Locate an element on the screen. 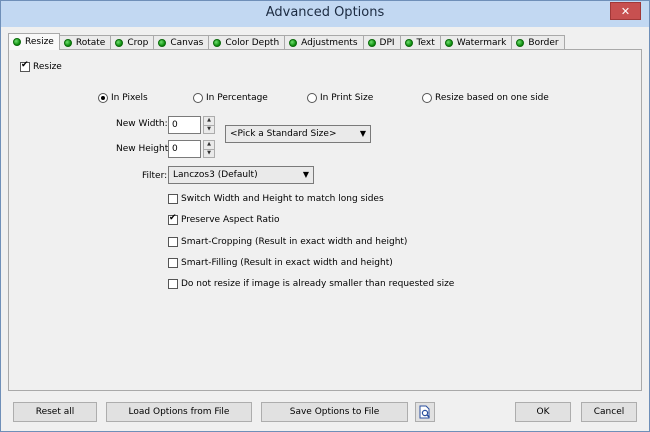 The height and width of the screenshot is (432, 650). standard-size-select: <Pick a Standard Size> ▼ is located at coordinates (298, 134).